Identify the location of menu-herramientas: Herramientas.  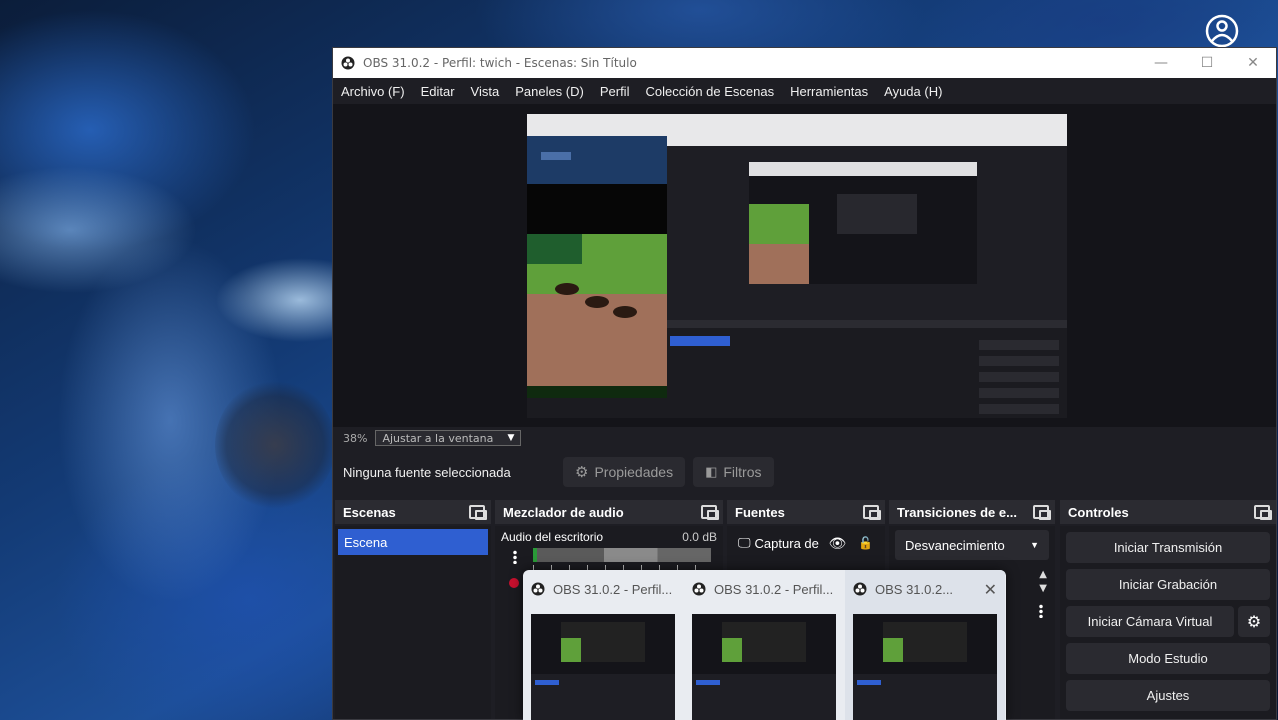
(829, 91).